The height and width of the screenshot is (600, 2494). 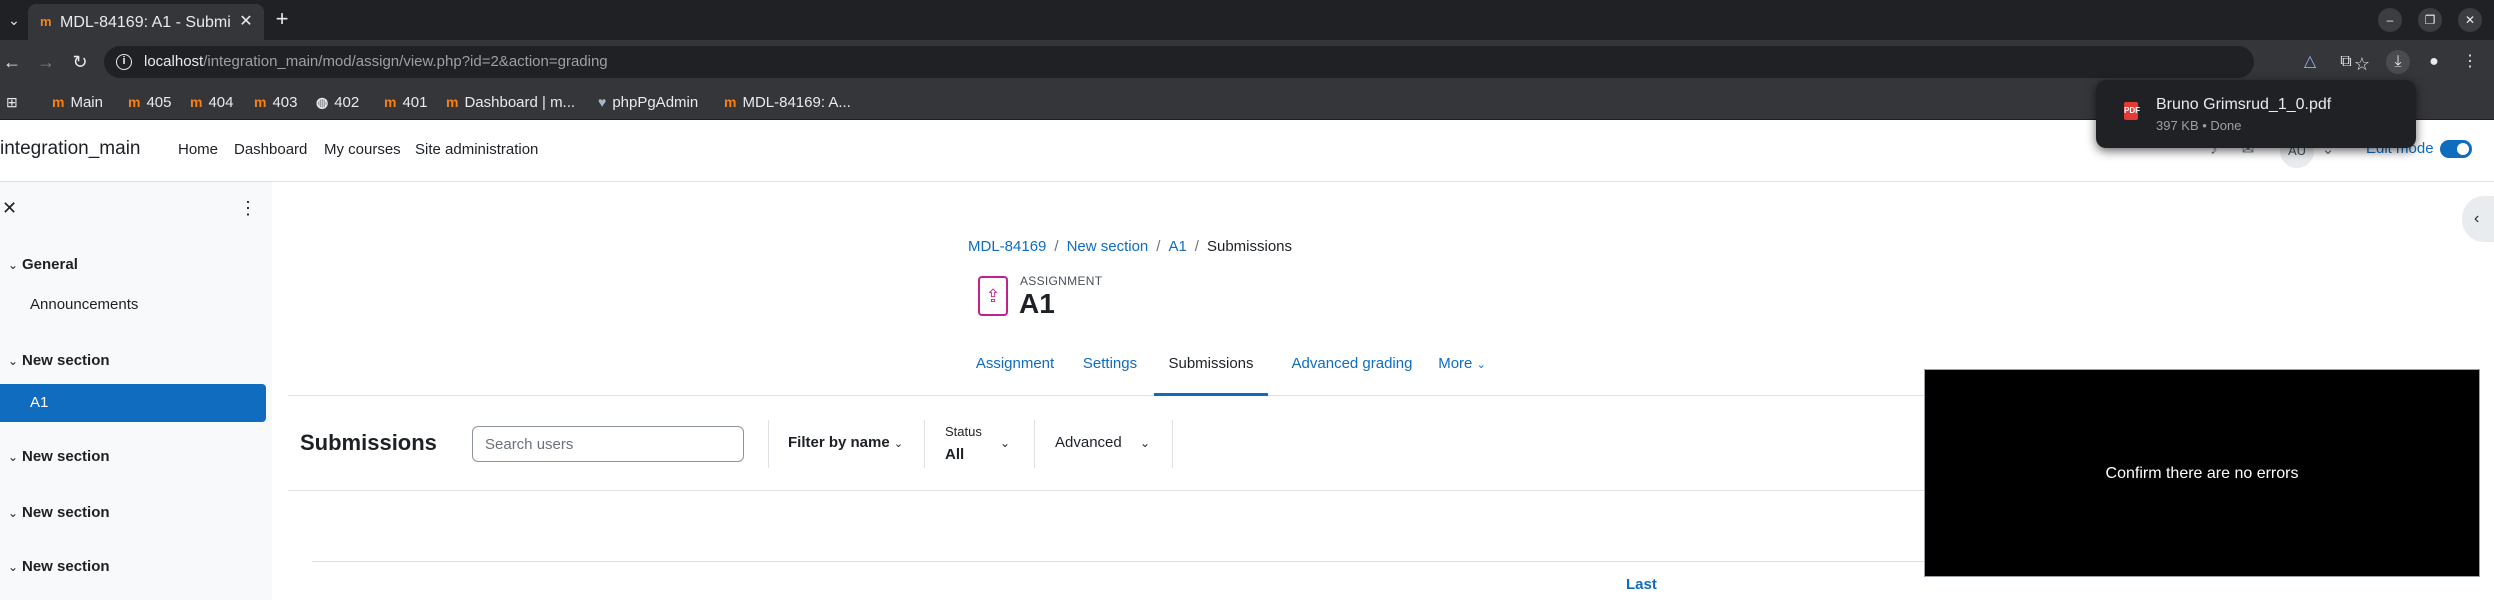 What do you see at coordinates (43, 266) in the screenshot?
I see `section-general: ⌄ General` at bounding box center [43, 266].